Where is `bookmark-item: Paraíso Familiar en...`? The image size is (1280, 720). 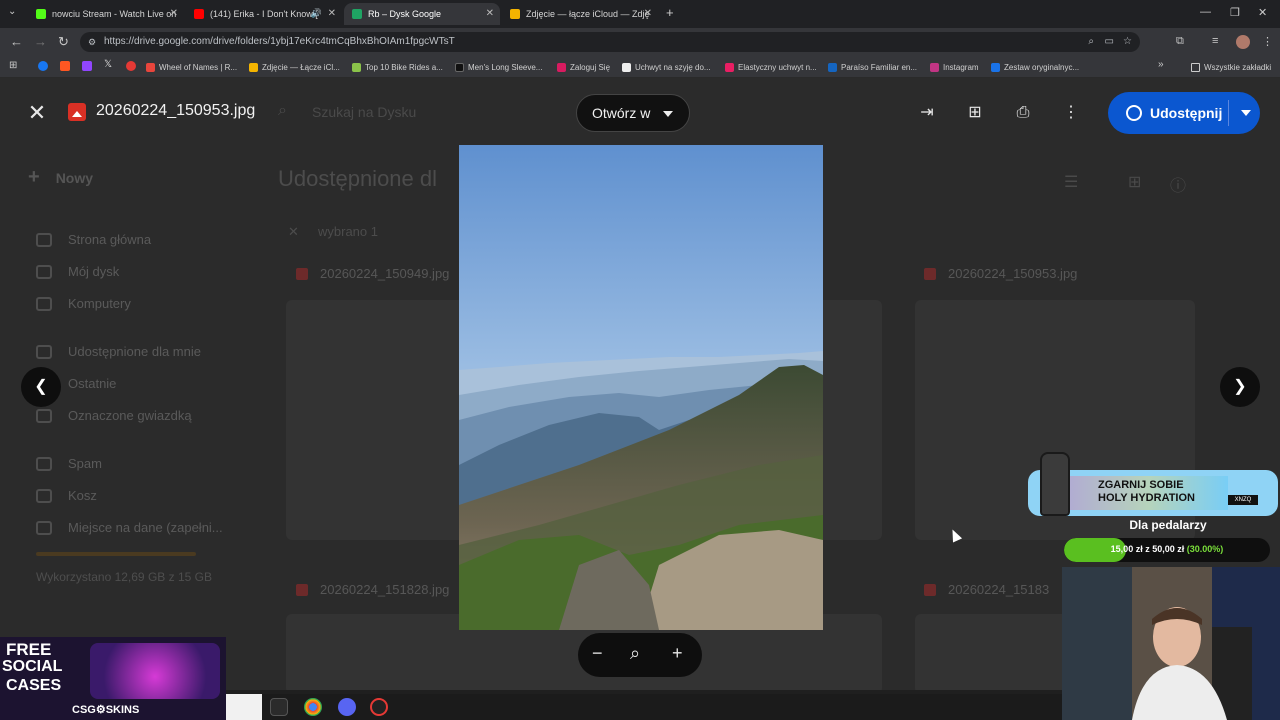 bookmark-item: Paraíso Familiar en... is located at coordinates (872, 67).